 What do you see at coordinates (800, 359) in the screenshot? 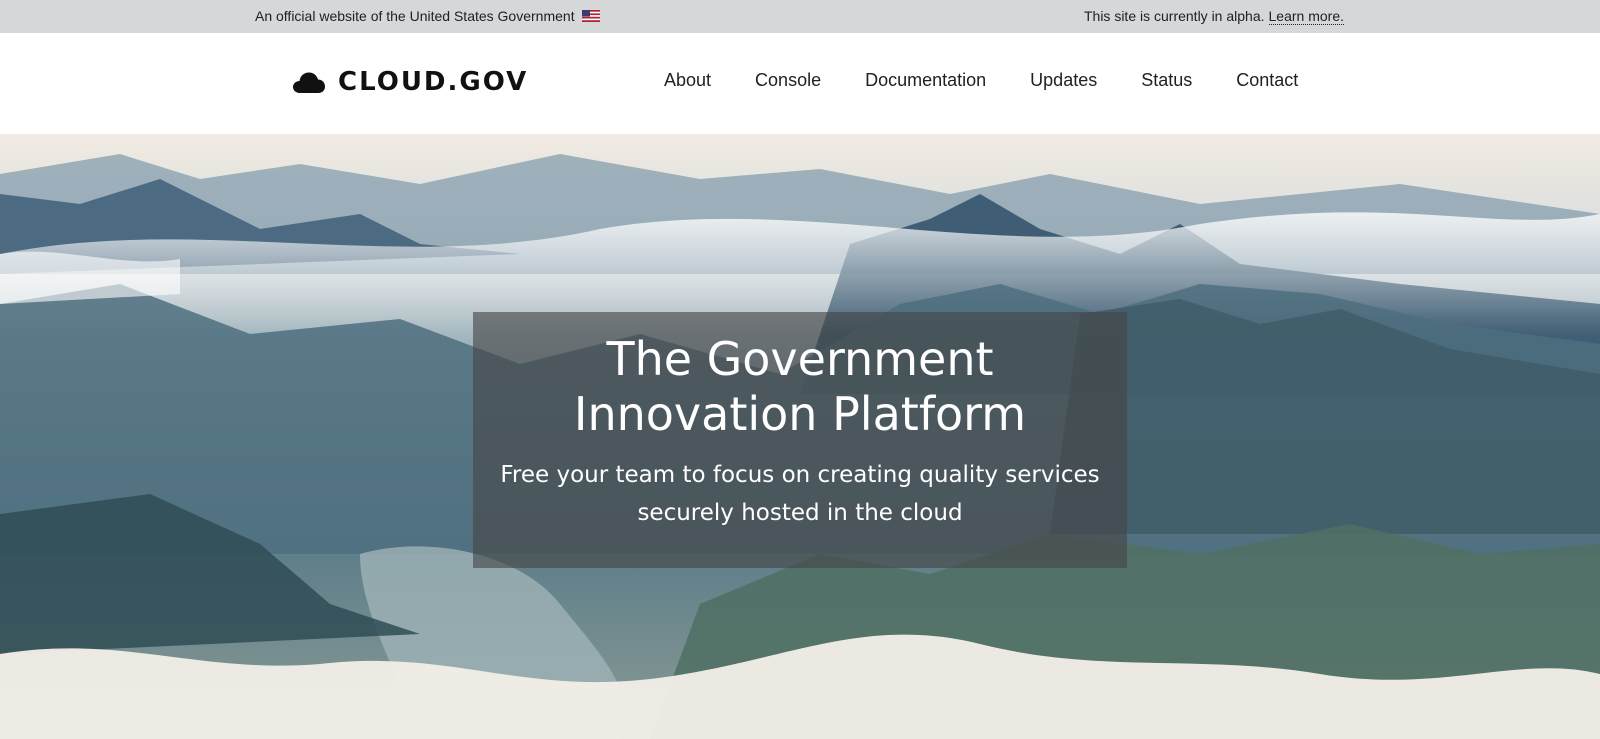
I see `hero-title-line-1: The Government` at bounding box center [800, 359].